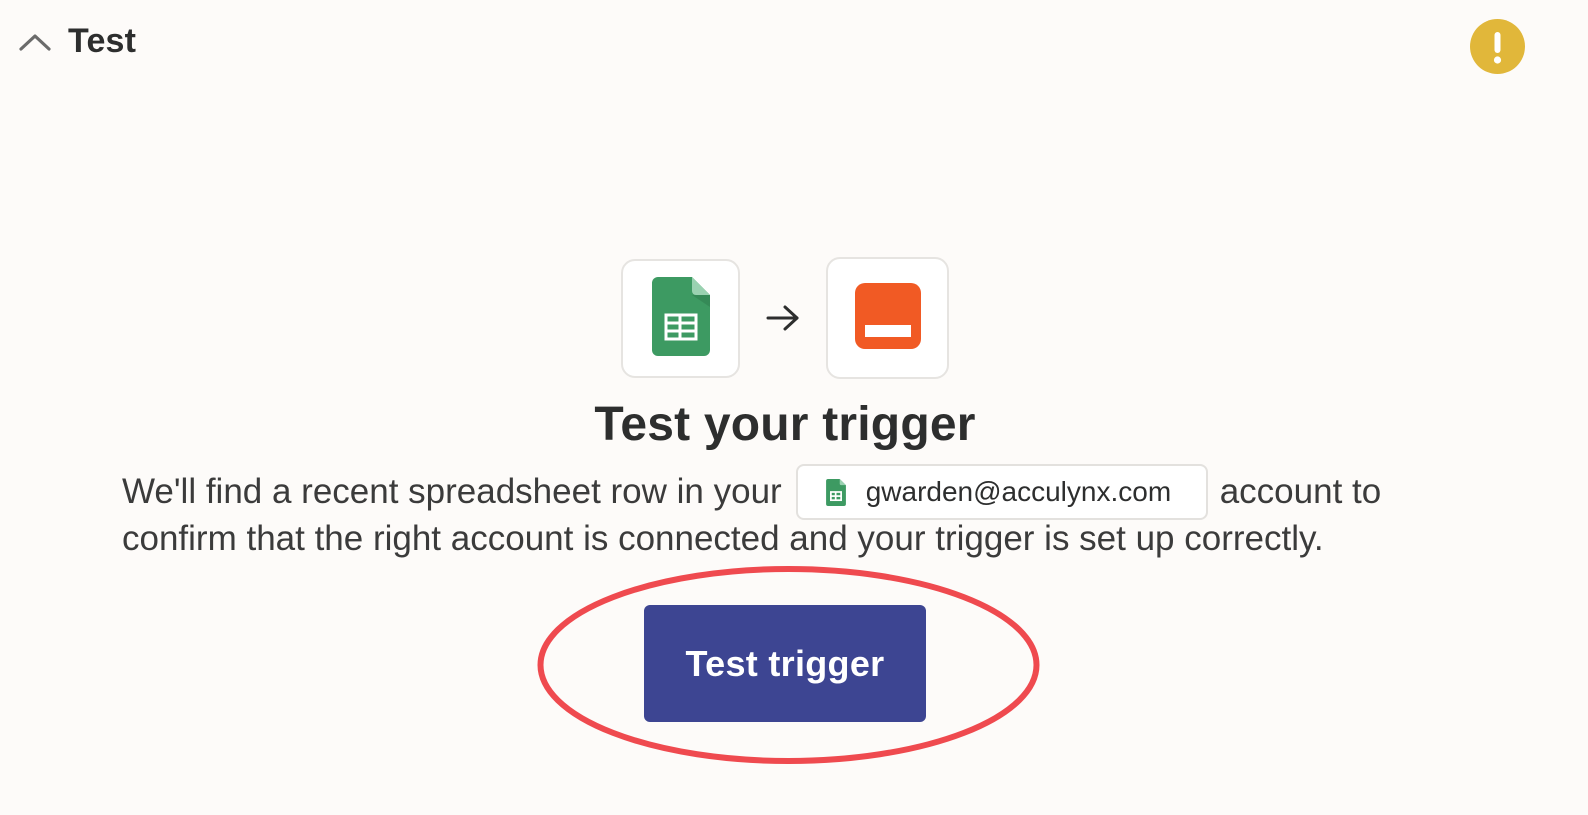 The height and width of the screenshot is (815, 1588). Describe the element at coordinates (1300, 491) in the screenshot. I see `description-text-after: account to` at that location.